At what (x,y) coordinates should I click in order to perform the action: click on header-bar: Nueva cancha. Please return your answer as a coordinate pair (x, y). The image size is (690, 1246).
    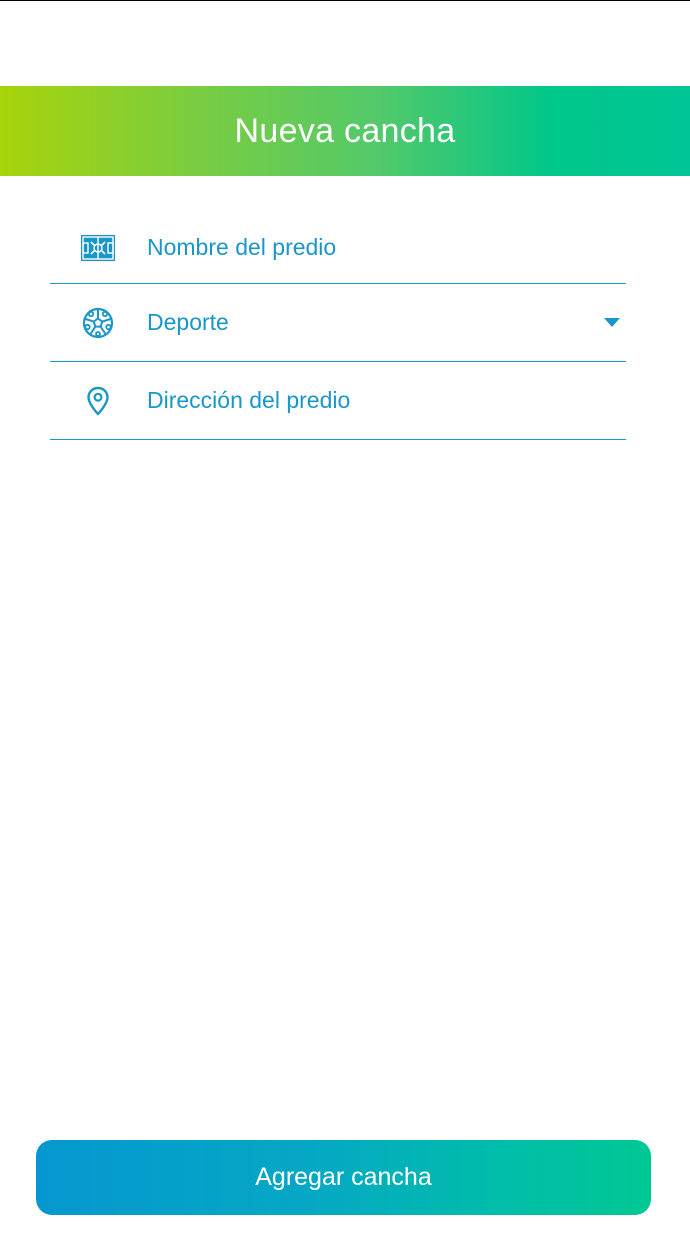
    Looking at the image, I should click on (345, 131).